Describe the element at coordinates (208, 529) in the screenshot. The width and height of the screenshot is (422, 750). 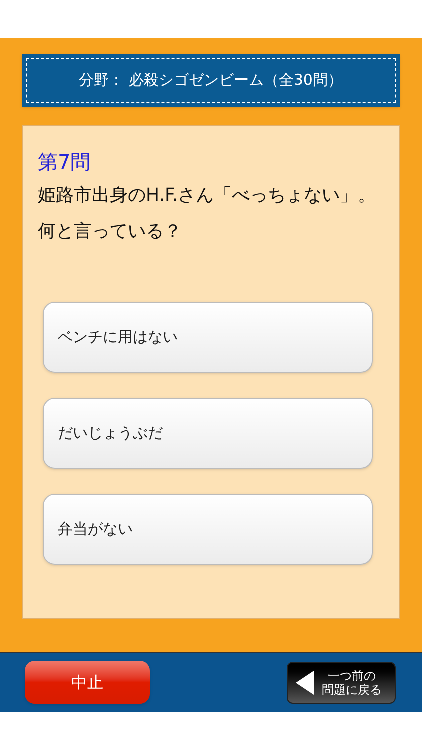
I see `answer-button: 弁当がない` at that location.